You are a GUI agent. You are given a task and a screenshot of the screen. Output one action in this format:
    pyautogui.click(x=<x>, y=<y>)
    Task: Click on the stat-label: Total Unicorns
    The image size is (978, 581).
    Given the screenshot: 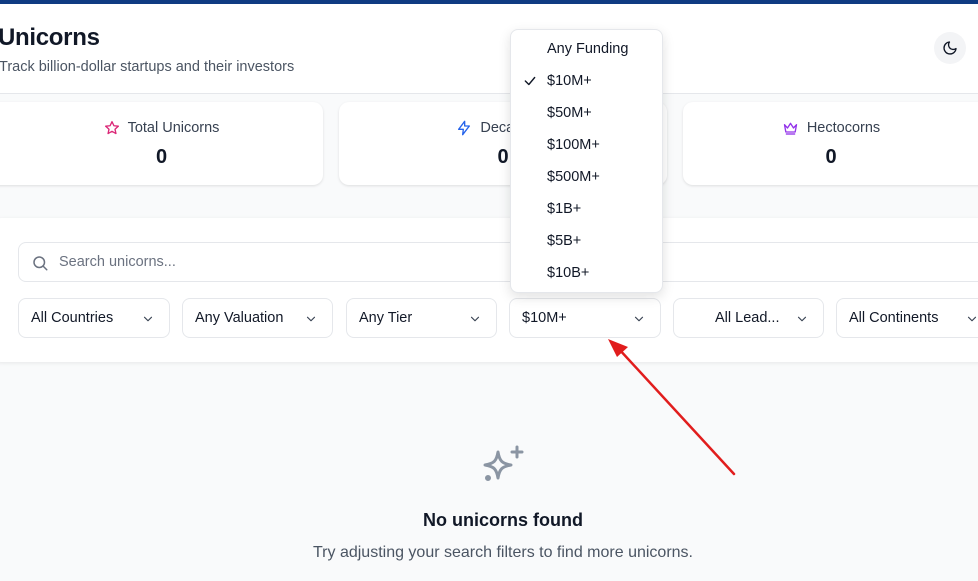 What is the action you would take?
    pyautogui.click(x=173, y=128)
    